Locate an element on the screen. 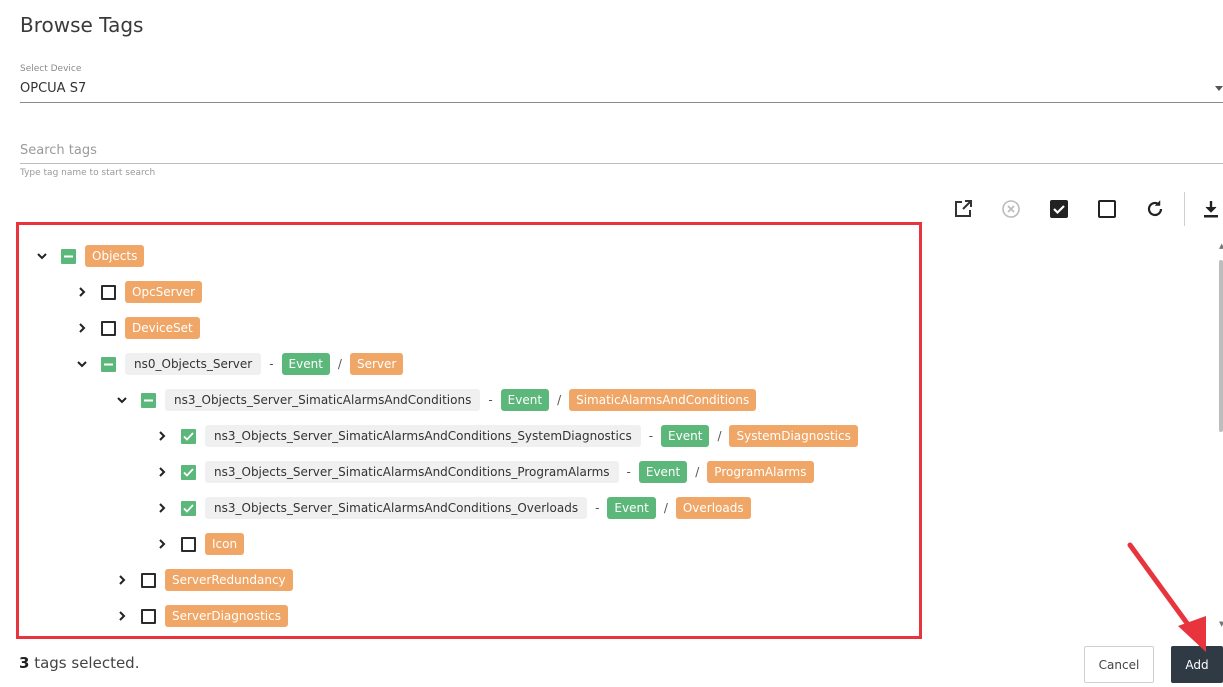 The height and width of the screenshot is (687, 1223). selection-status: 3 tags selected. is located at coordinates (79, 663).